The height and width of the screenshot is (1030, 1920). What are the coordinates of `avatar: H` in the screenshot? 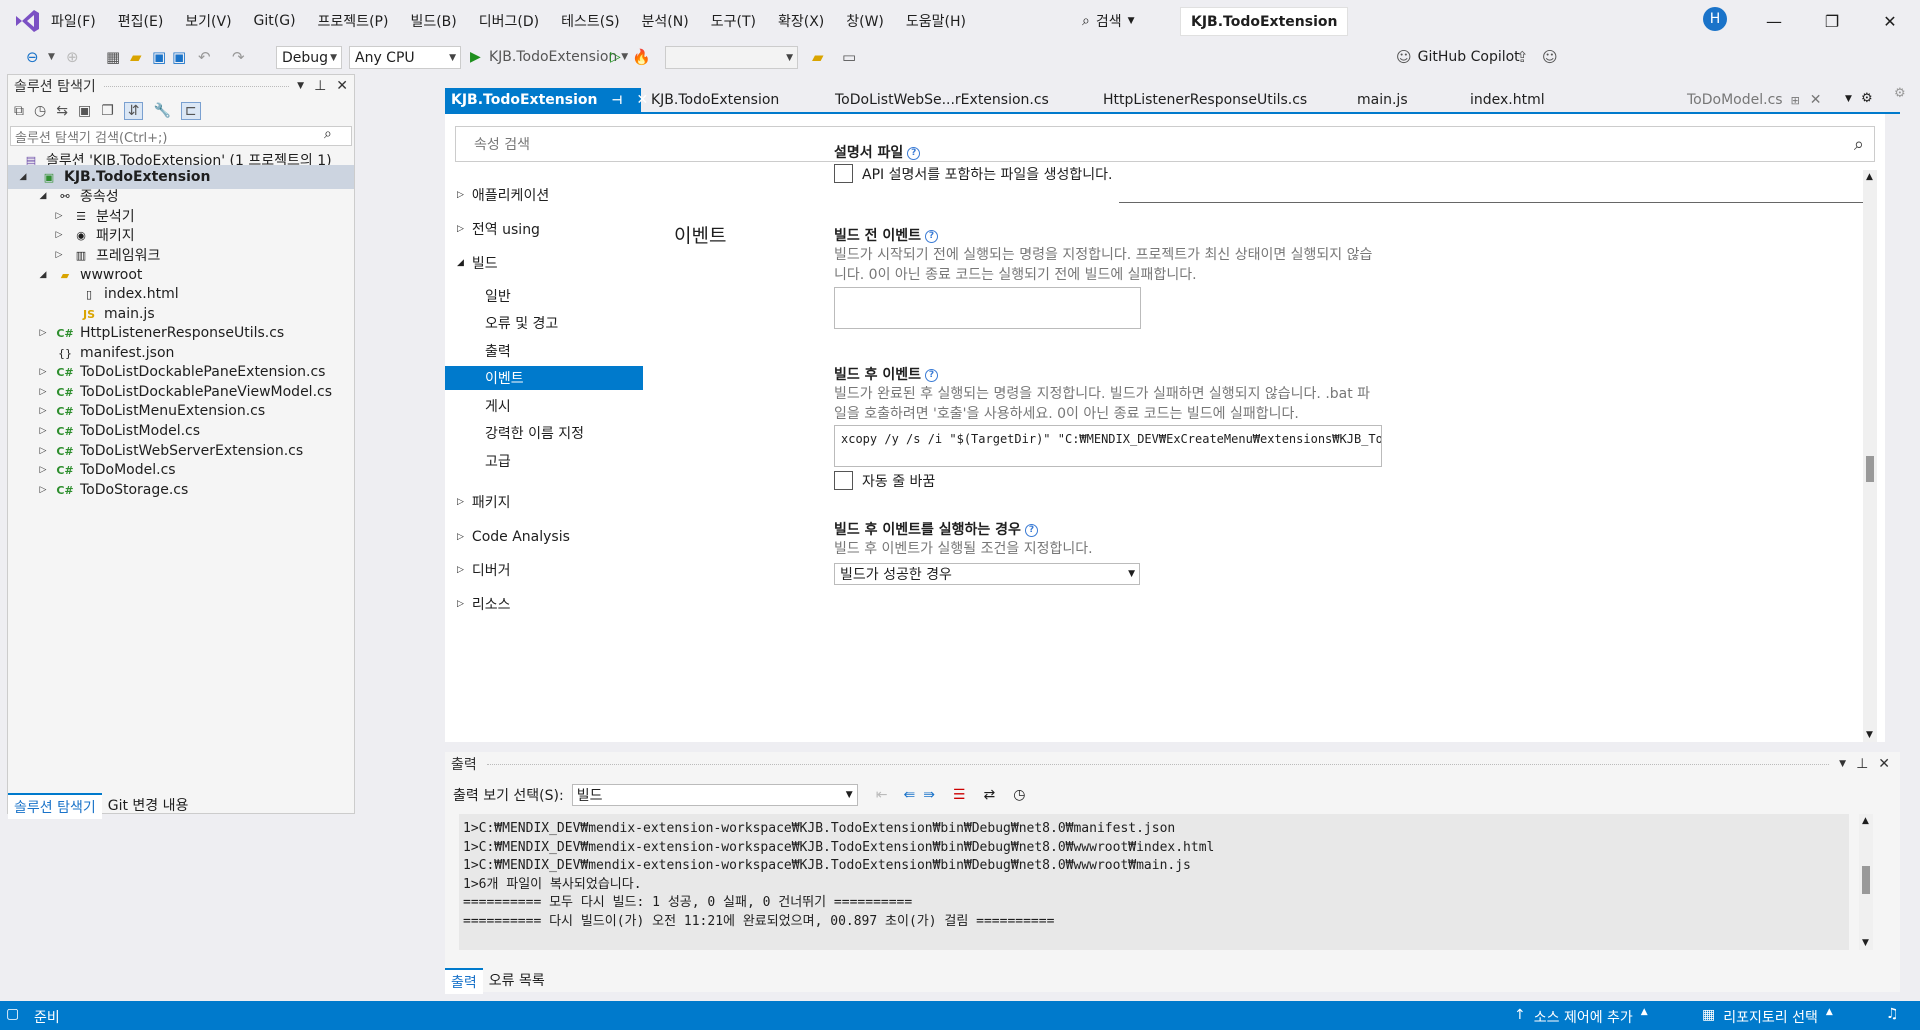 It's located at (1715, 19).